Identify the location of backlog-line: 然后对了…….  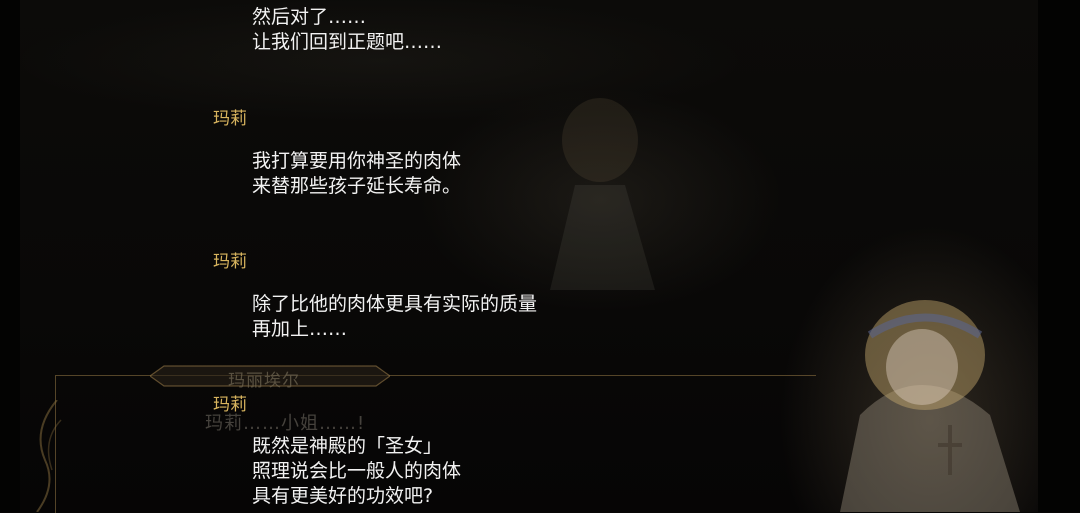
(309, 17).